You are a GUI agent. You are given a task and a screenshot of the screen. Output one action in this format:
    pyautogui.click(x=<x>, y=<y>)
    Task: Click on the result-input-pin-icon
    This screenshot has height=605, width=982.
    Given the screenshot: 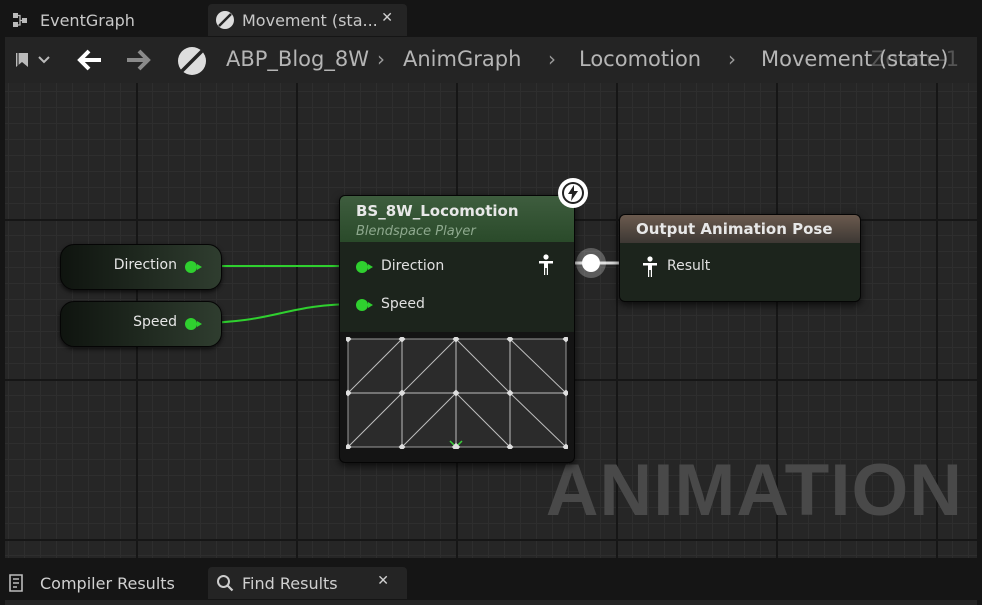 What is the action you would take?
    pyautogui.click(x=650, y=269)
    